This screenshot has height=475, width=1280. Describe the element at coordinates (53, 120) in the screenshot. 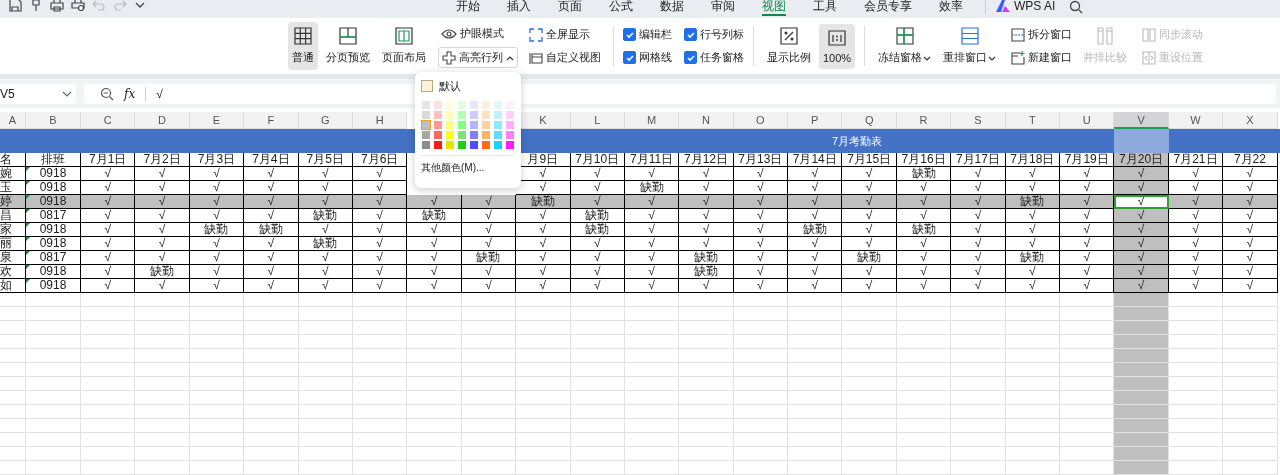

I see `column-header: B` at that location.